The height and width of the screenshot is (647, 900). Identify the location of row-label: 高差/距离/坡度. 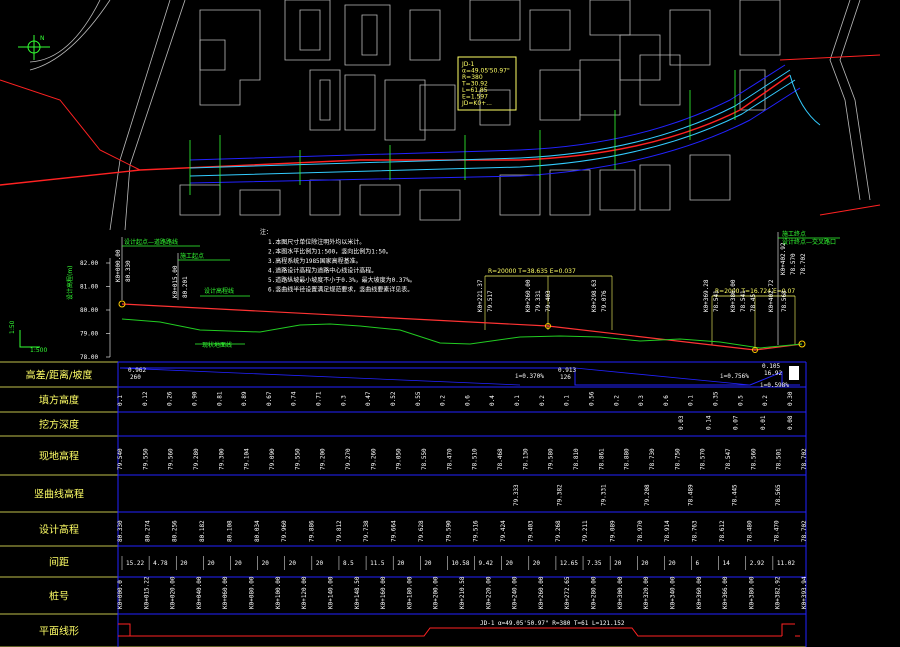
(59, 375).